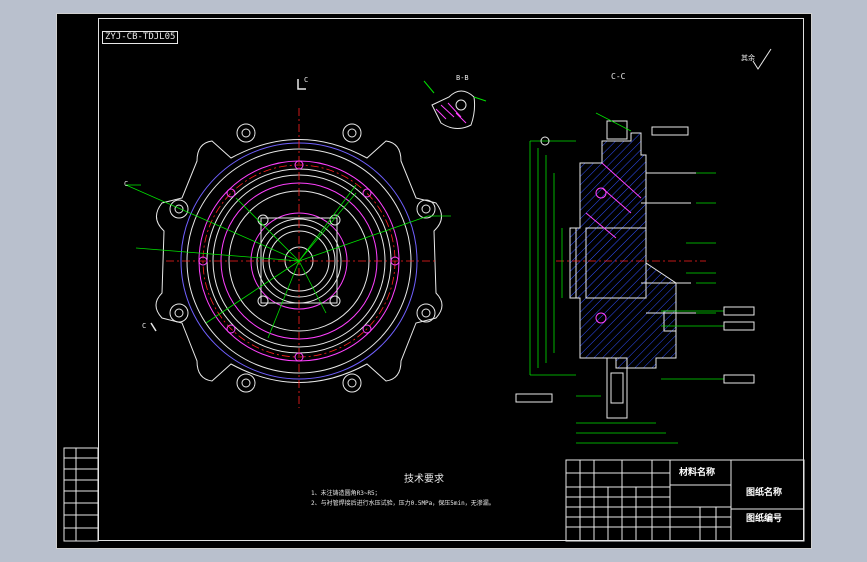 The width and height of the screenshot is (867, 562). Describe the element at coordinates (618, 76) in the screenshot. I see `section-cc-title: C-C` at that location.